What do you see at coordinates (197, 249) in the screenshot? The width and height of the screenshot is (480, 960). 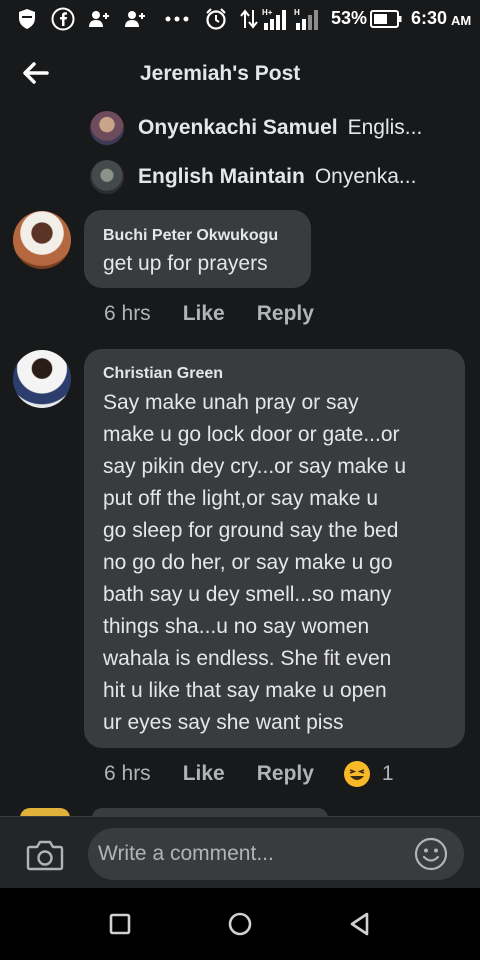 I see `comment-bubble: Buchi Peter Okwukogu get up for prayers` at bounding box center [197, 249].